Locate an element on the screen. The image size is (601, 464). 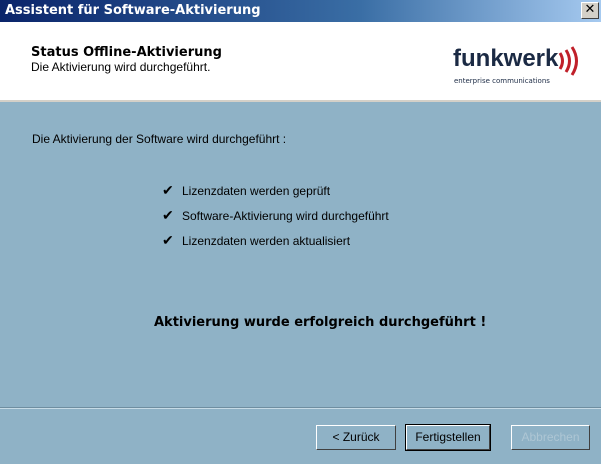
close-icon: ✕ is located at coordinates (590, 9).